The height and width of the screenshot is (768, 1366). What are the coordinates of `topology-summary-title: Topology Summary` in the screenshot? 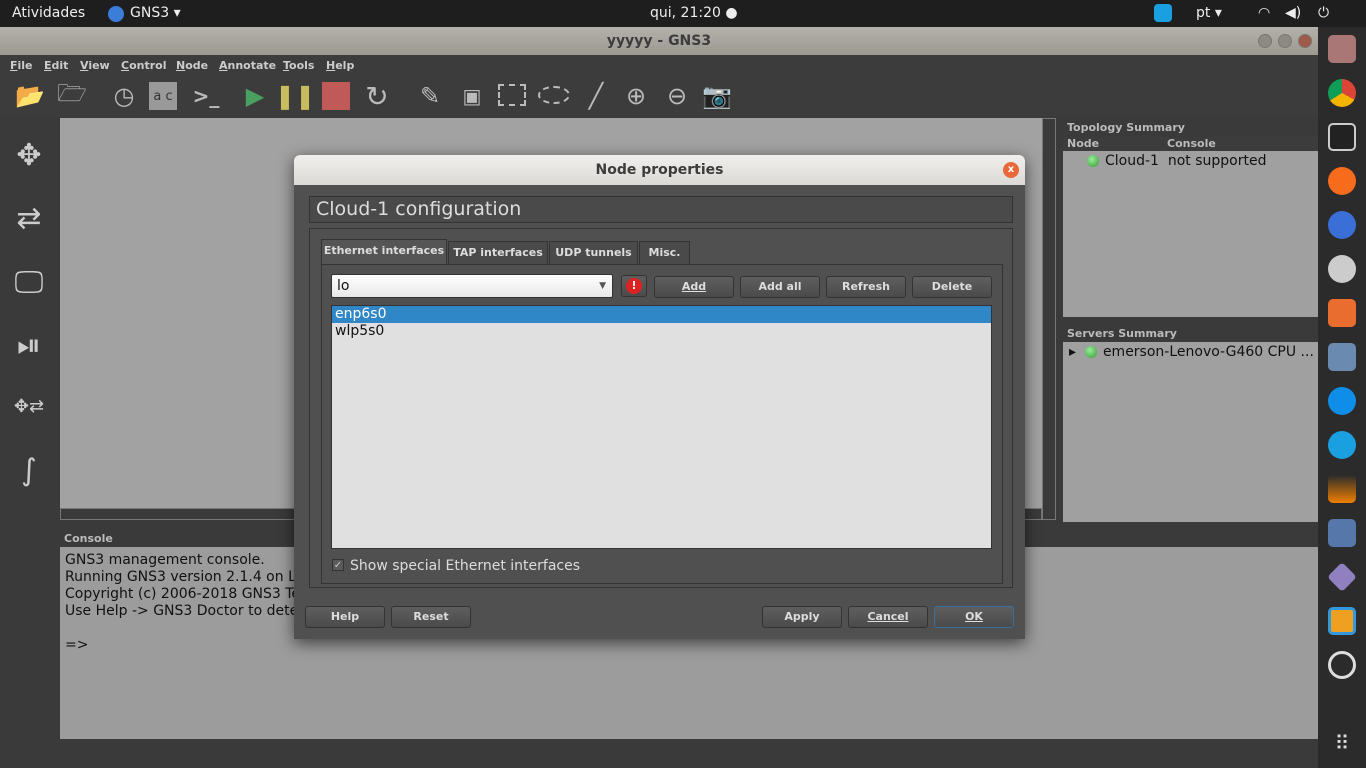 It's located at (1126, 127).